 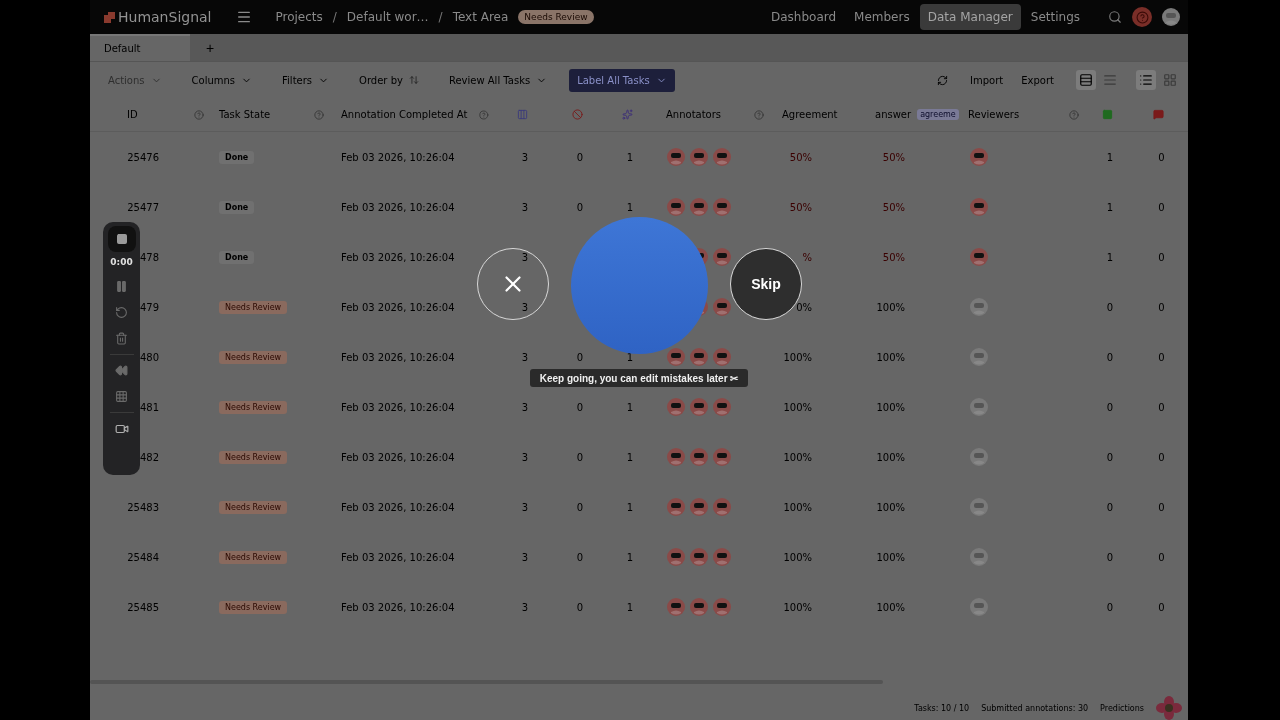 What do you see at coordinates (994, 114) in the screenshot?
I see `column-header: Reviewers` at bounding box center [994, 114].